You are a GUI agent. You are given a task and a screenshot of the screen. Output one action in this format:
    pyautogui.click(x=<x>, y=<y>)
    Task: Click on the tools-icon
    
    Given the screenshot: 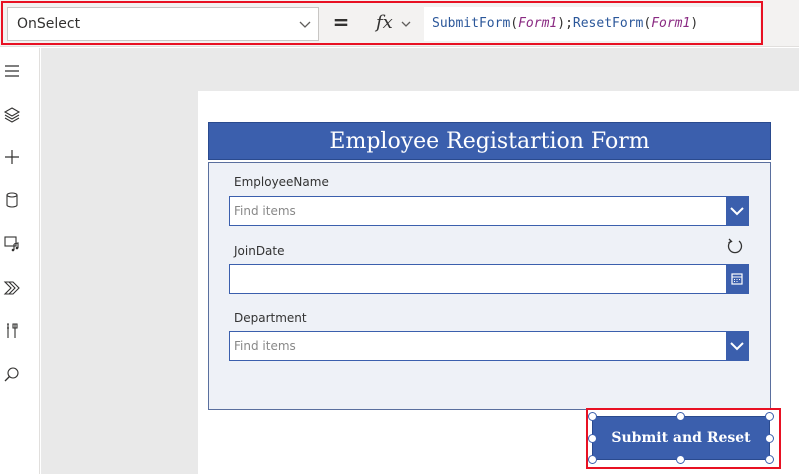 What is the action you would take?
    pyautogui.click(x=12, y=331)
    